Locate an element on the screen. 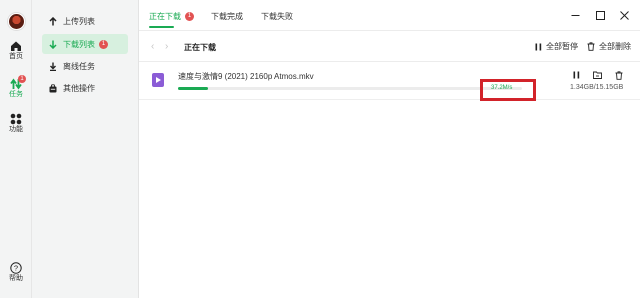  minimize-icon is located at coordinates (575, 15).